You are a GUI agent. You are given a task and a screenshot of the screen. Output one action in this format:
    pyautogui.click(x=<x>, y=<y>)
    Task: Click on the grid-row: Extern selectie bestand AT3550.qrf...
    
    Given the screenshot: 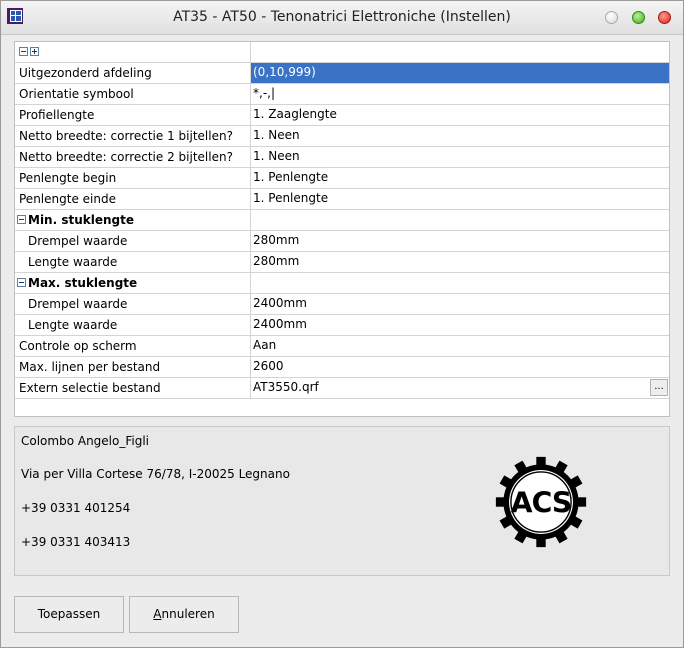 What is the action you would take?
    pyautogui.click(x=342, y=388)
    